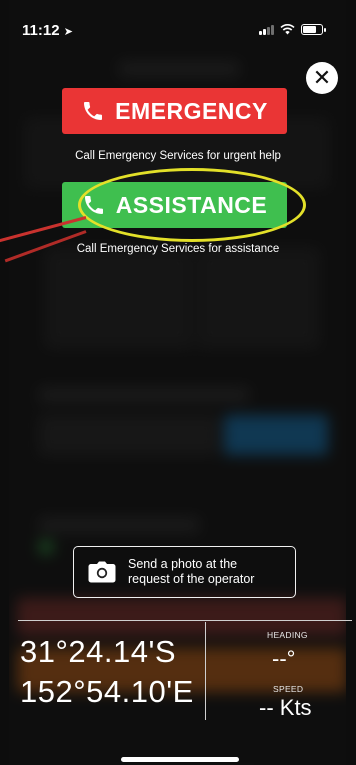  I want to click on heading-value: --°, so click(284, 658).